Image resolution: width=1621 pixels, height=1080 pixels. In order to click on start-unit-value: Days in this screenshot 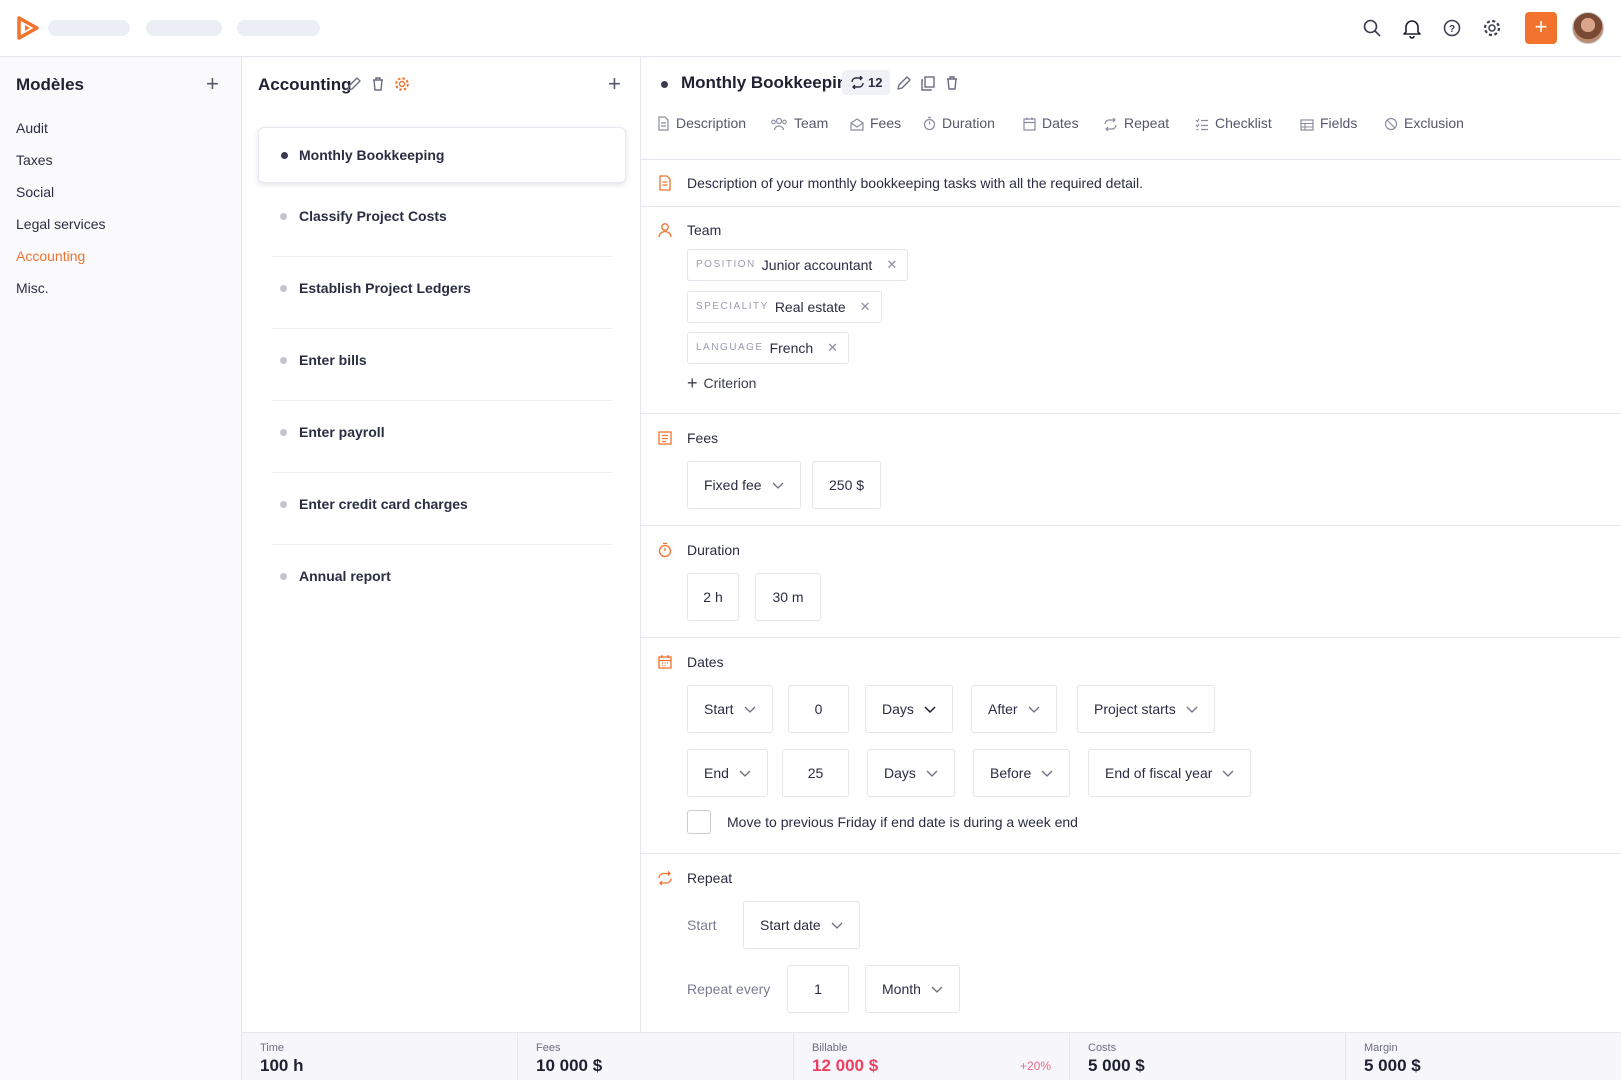, I will do `click(898, 709)`.